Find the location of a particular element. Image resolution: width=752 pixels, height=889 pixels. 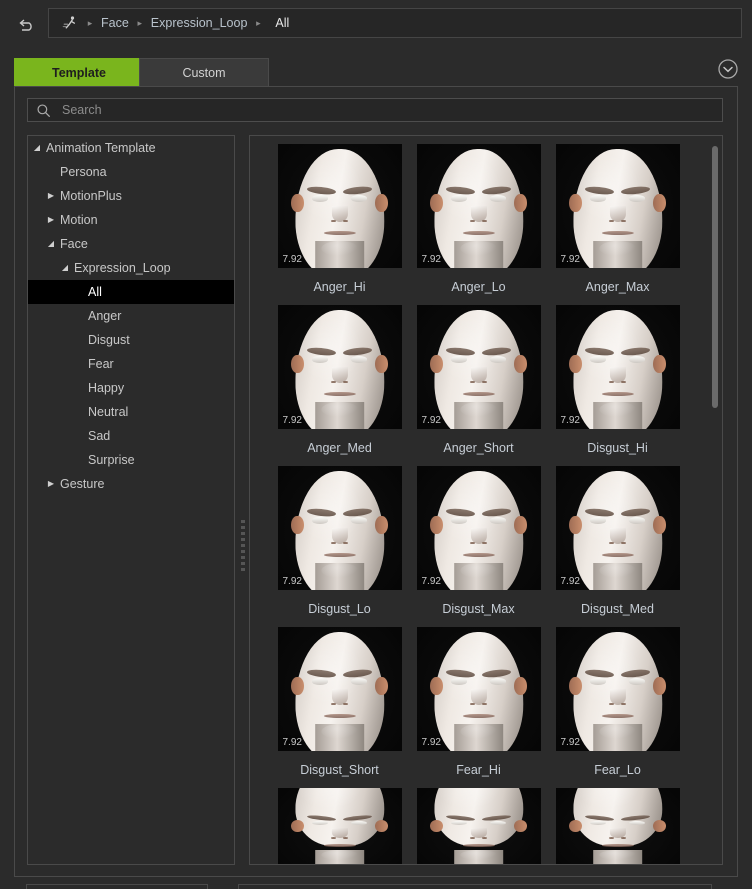

template-thumbnail-cell: 7.92 Disgust_Med is located at coordinates (617, 546).